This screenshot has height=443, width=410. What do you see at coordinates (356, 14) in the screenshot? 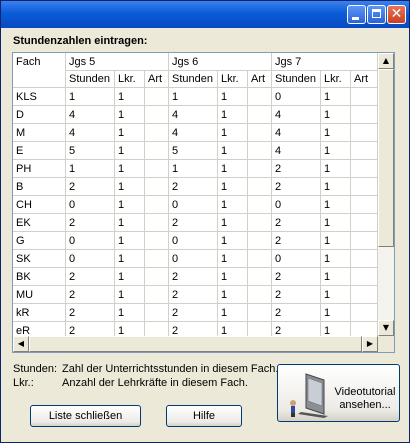
I see `minimize-button` at bounding box center [356, 14].